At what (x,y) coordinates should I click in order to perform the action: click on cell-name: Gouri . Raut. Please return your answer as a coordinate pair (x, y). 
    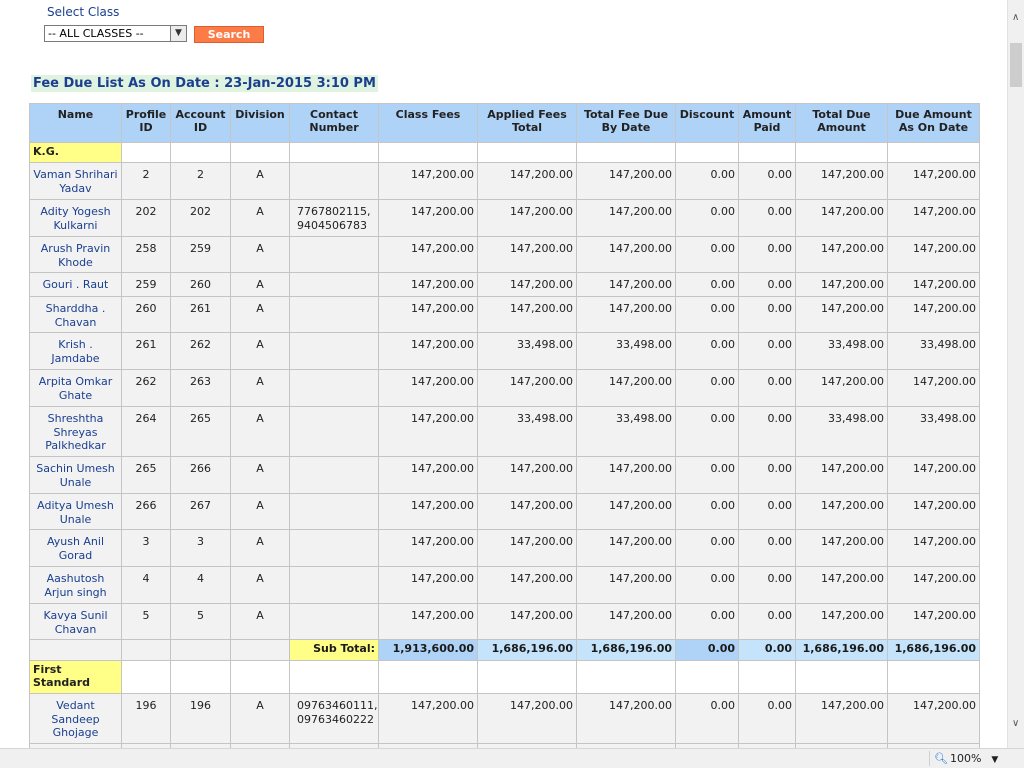
    Looking at the image, I should click on (75, 284).